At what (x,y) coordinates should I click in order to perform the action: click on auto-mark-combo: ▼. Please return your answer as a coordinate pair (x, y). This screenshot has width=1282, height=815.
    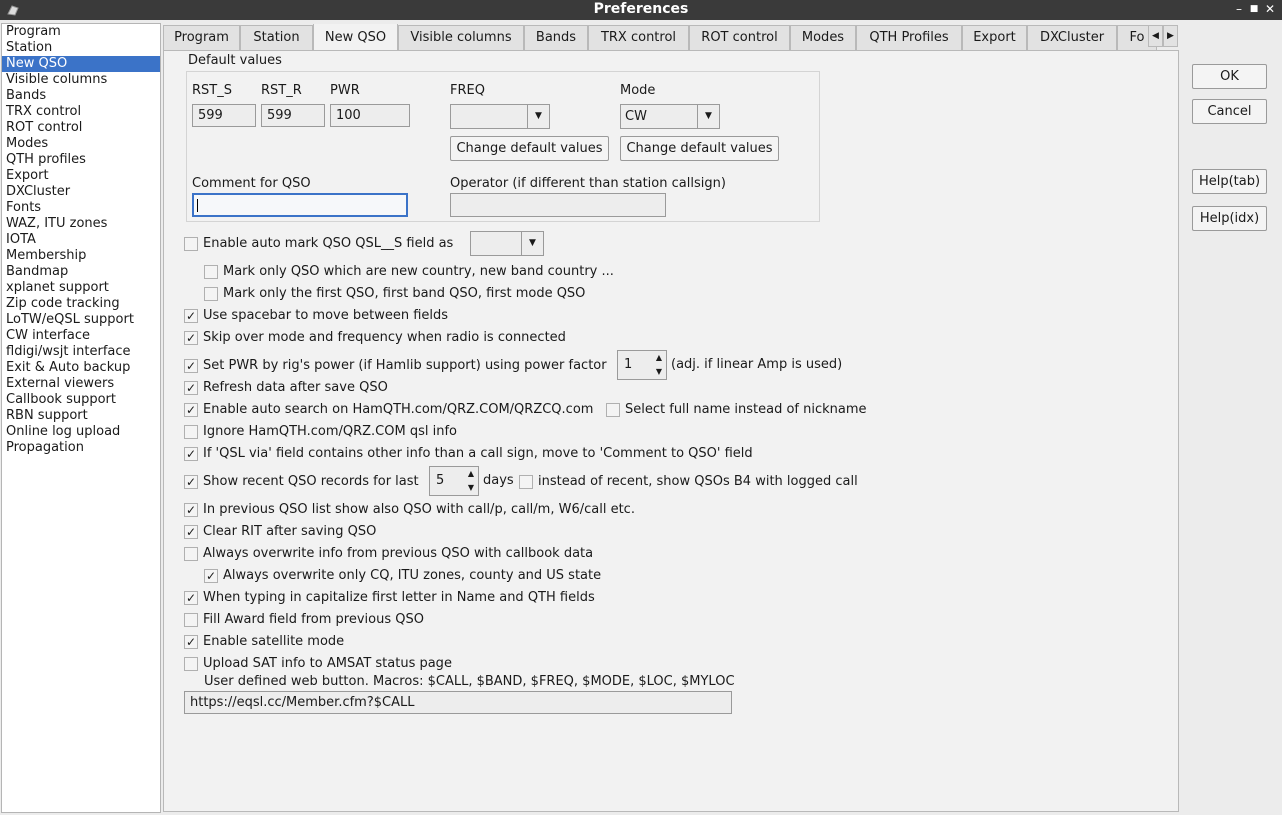
    Looking at the image, I should click on (507, 243).